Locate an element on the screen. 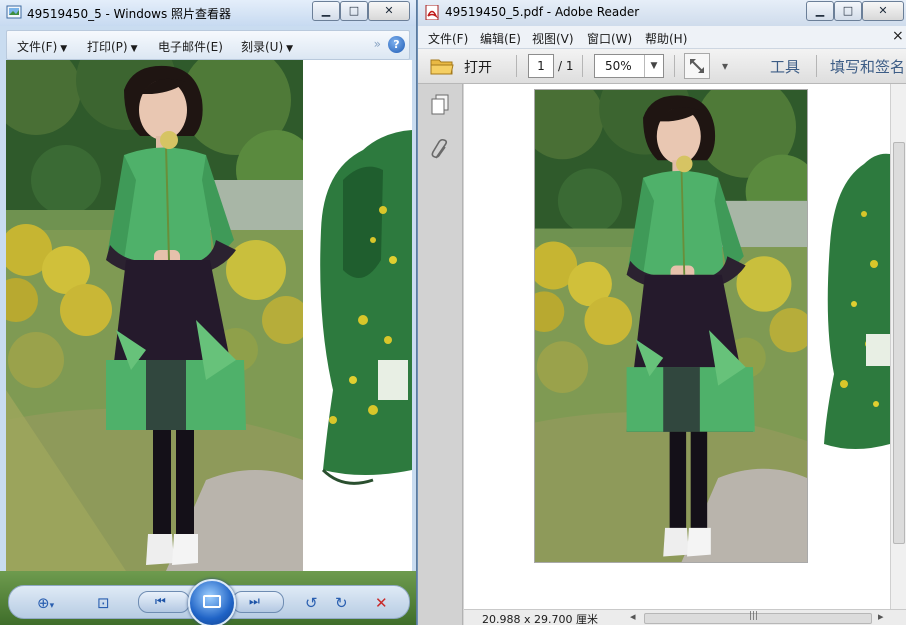  menu-email: 电子邮件(E) is located at coordinates (190, 46).